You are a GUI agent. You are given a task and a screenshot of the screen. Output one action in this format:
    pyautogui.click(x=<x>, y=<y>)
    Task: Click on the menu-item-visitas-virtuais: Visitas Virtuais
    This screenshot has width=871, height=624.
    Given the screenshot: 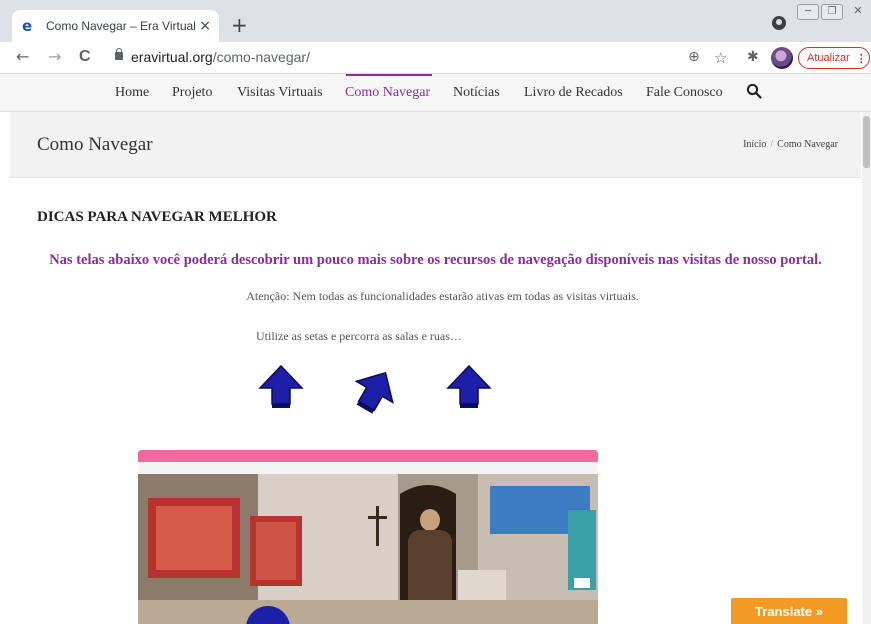 What is the action you would take?
    pyautogui.click(x=280, y=93)
    